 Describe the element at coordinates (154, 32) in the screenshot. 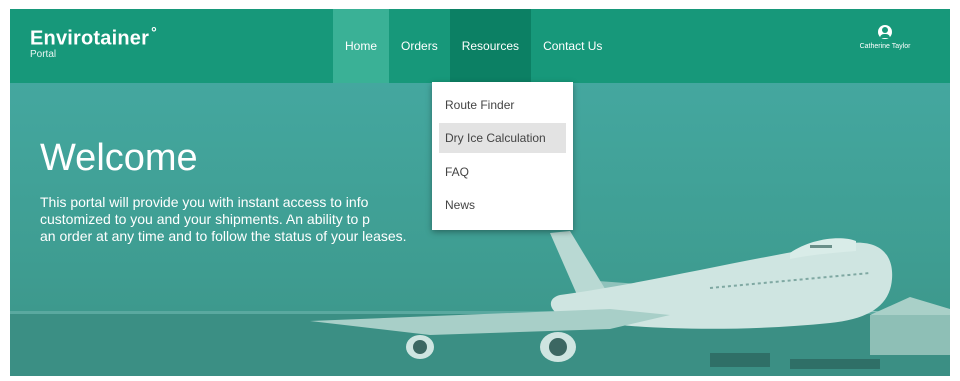

I see `brand-mark: °` at that location.